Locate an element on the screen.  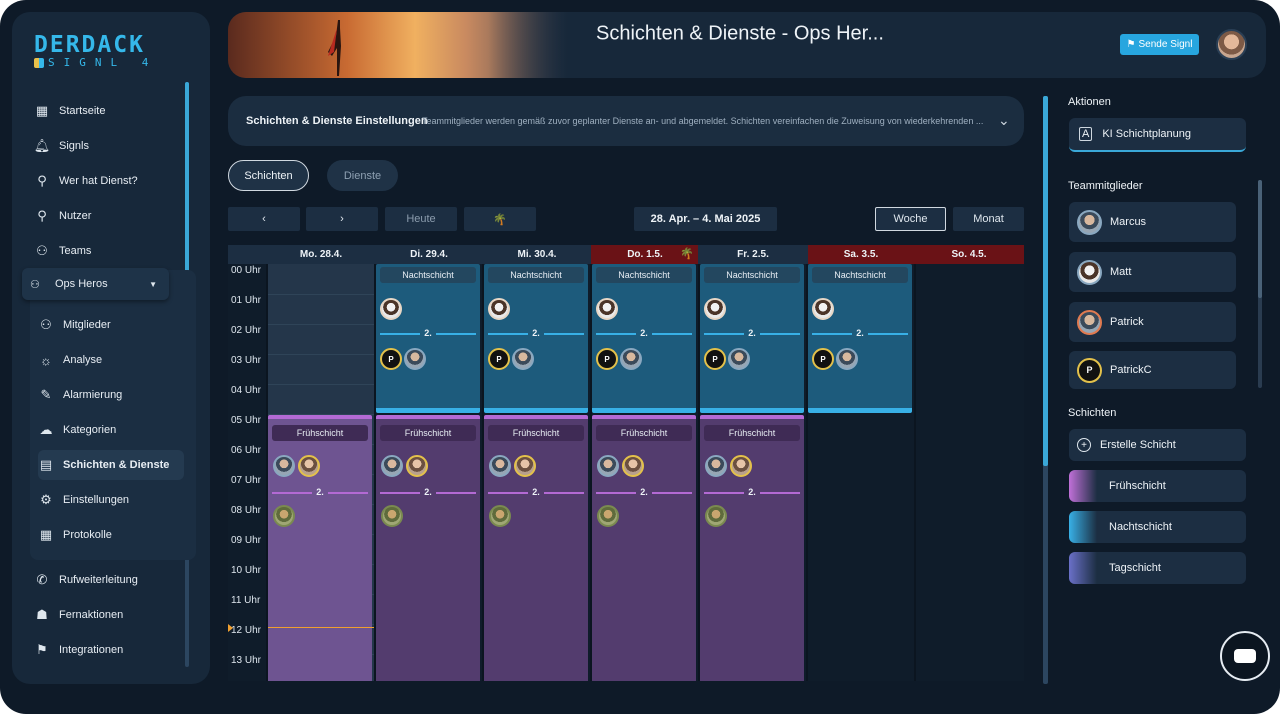
sidebar-item-kategorien: ☁ Kategorien is located at coordinates (77, 430).